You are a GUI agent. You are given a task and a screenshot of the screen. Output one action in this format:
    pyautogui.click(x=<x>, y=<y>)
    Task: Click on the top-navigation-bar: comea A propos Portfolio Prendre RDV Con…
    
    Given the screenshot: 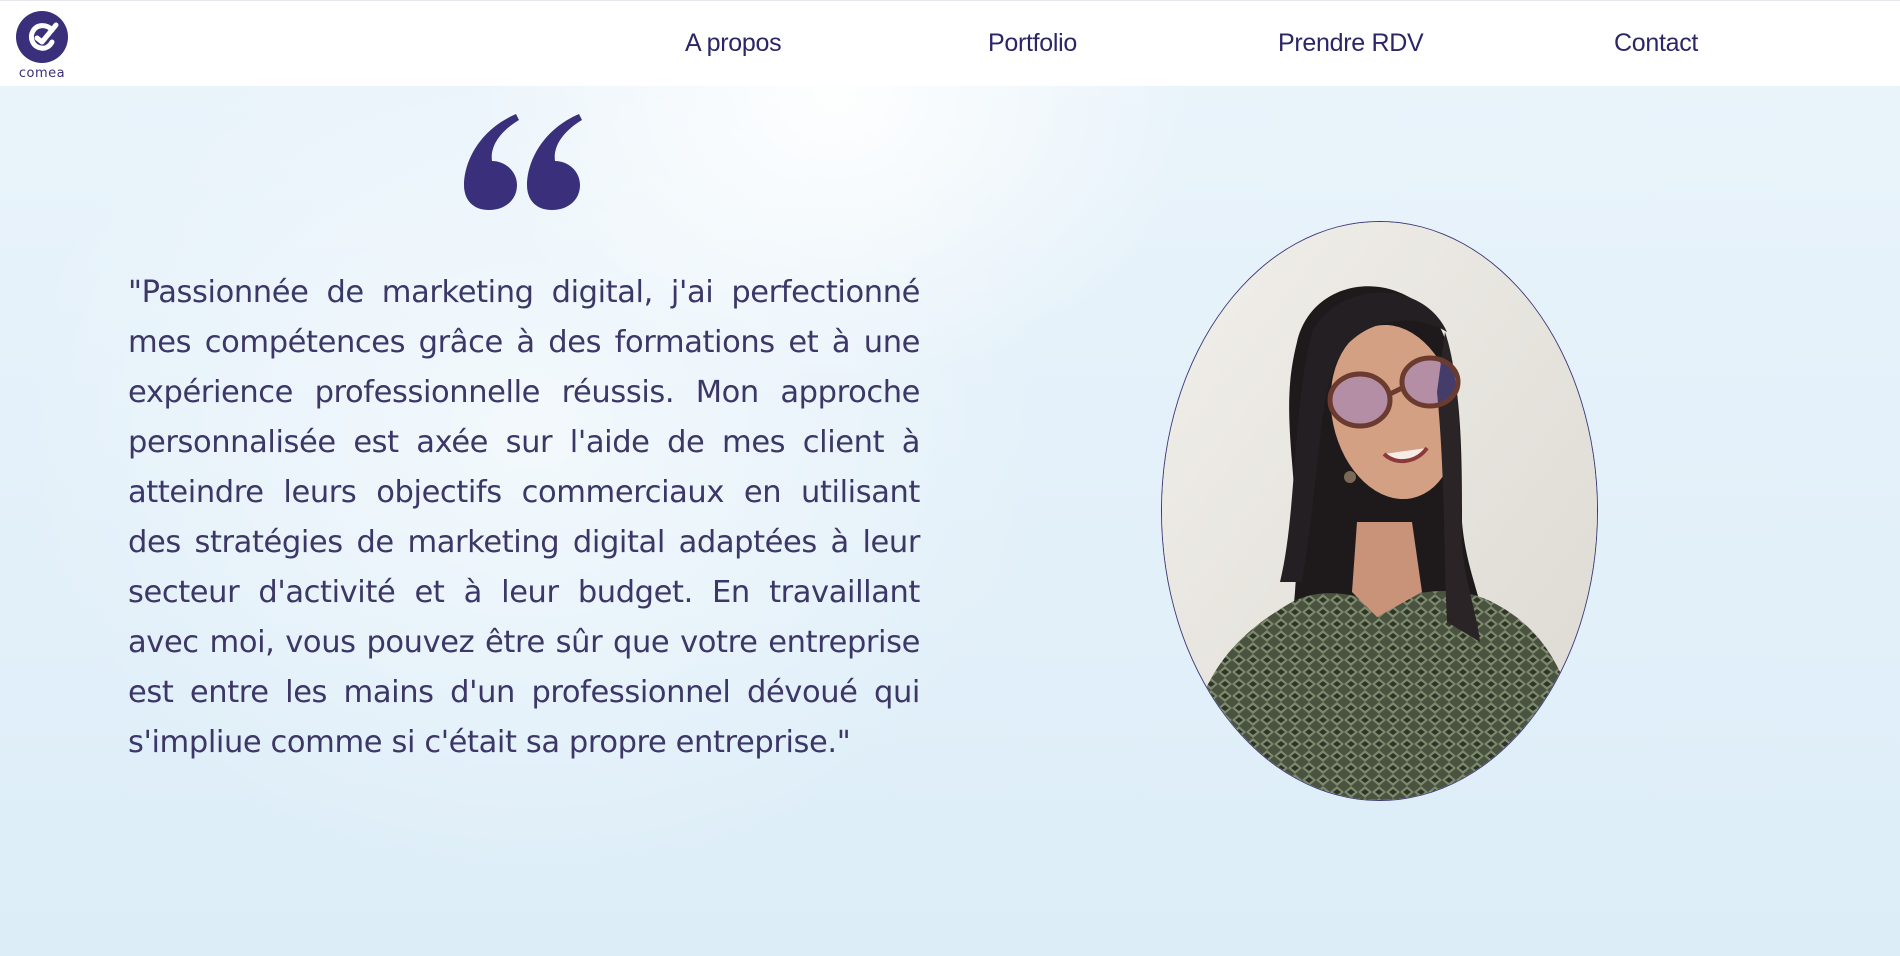 What is the action you would take?
    pyautogui.click(x=950, y=43)
    